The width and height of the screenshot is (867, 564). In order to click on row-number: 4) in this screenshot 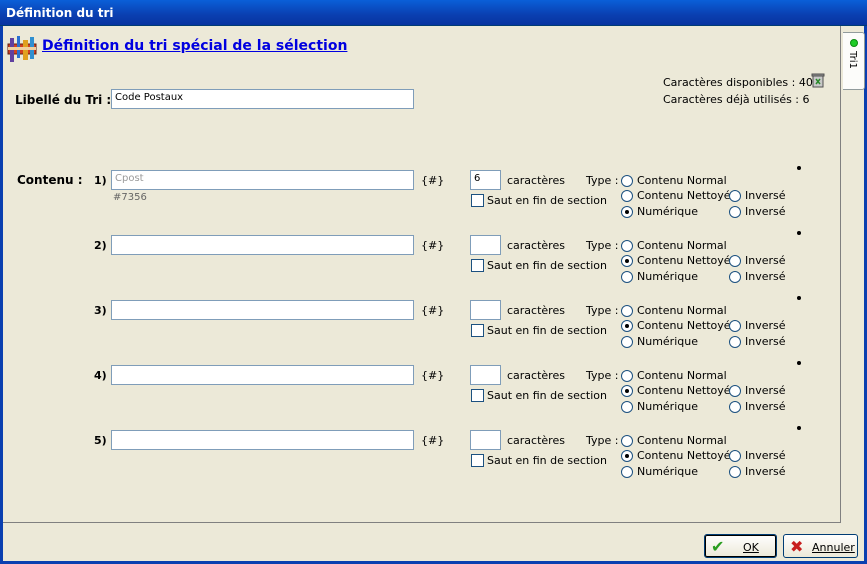, I will do `click(100, 375)`.